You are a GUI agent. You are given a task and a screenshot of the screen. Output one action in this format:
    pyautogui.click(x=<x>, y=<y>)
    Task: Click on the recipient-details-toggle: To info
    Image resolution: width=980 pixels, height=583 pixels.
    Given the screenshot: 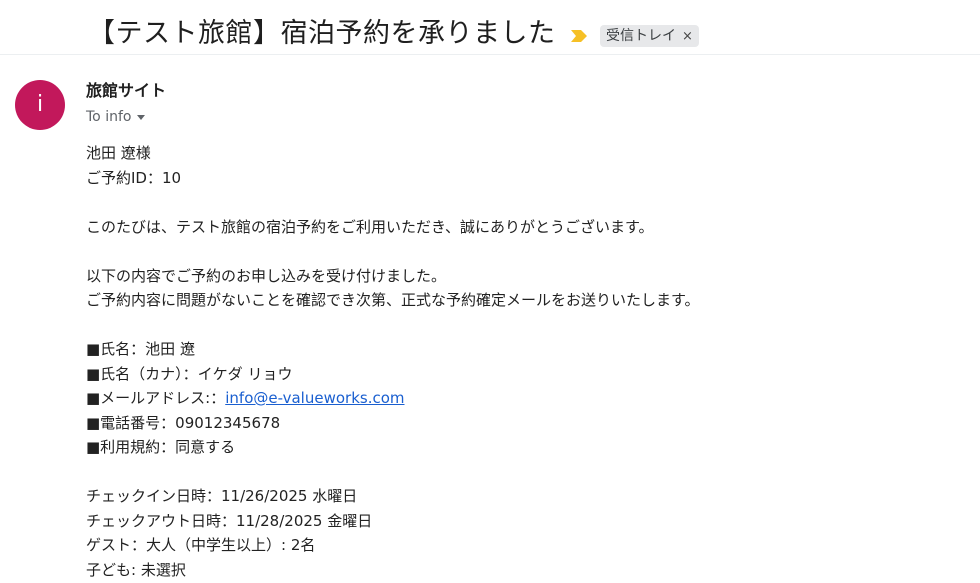 What is the action you would take?
    pyautogui.click(x=116, y=117)
    